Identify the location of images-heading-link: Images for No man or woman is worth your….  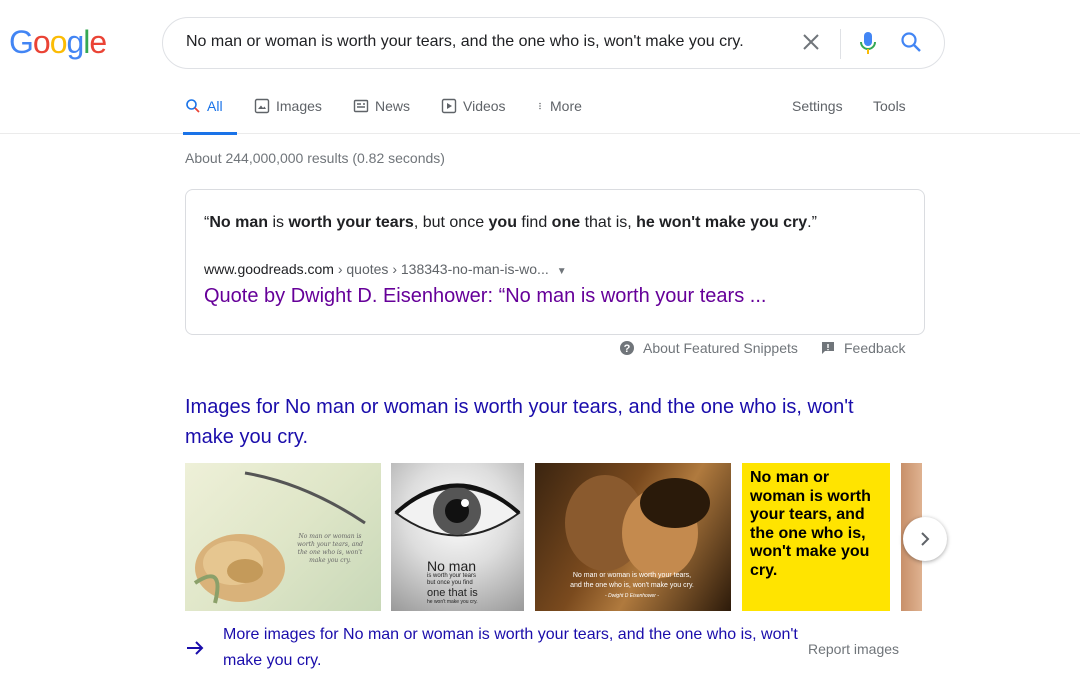
(545, 422).